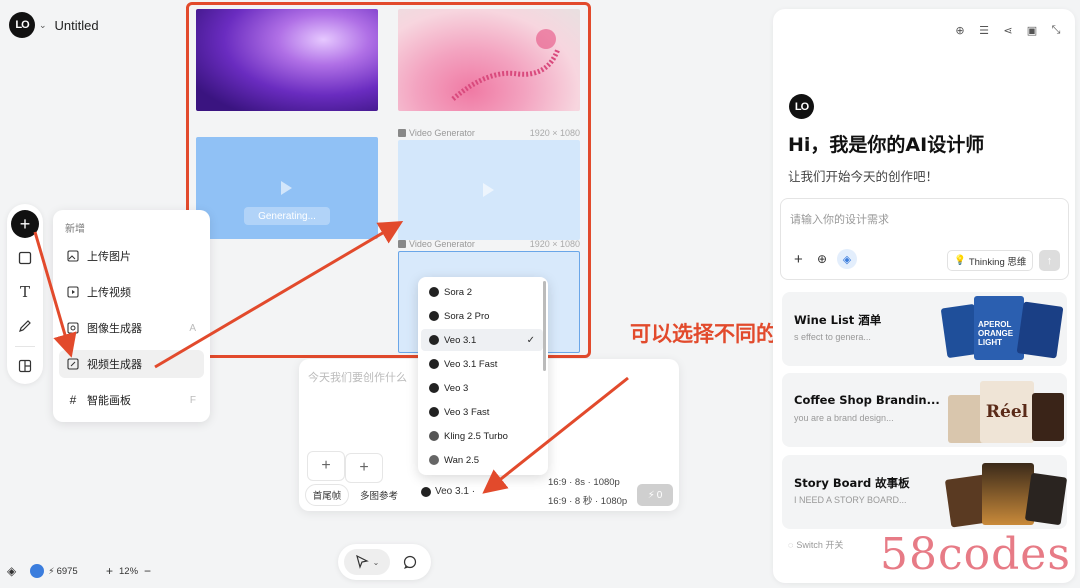  I want to click on collapse-icon: ⤡, so click(1056, 30).